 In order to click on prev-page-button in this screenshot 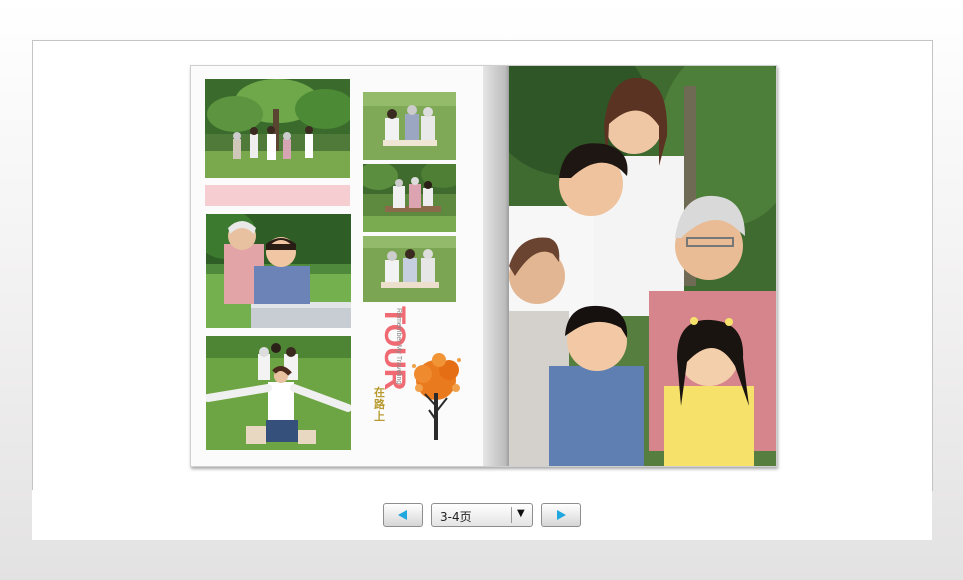, I will do `click(403, 515)`.